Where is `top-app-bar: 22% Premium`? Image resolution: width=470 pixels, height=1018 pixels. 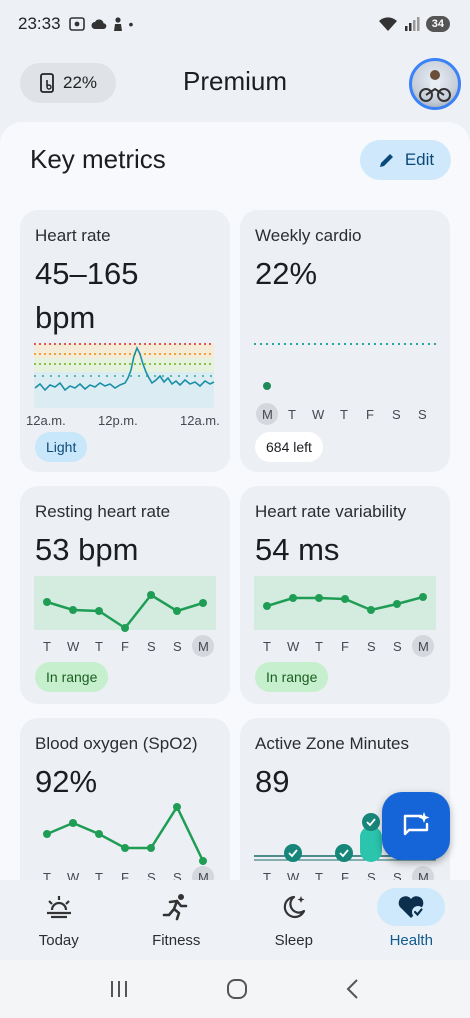
top-app-bar: 22% Premium is located at coordinates (235, 85).